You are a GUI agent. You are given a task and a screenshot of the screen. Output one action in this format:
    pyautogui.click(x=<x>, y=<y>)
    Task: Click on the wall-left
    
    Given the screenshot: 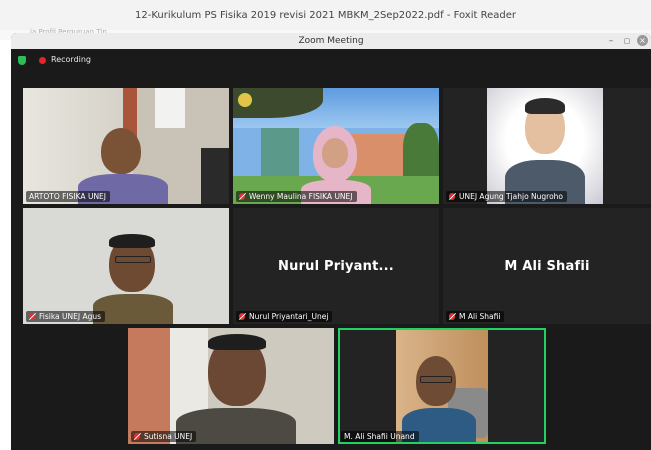 What is the action you would take?
    pyautogui.click(x=149, y=386)
    